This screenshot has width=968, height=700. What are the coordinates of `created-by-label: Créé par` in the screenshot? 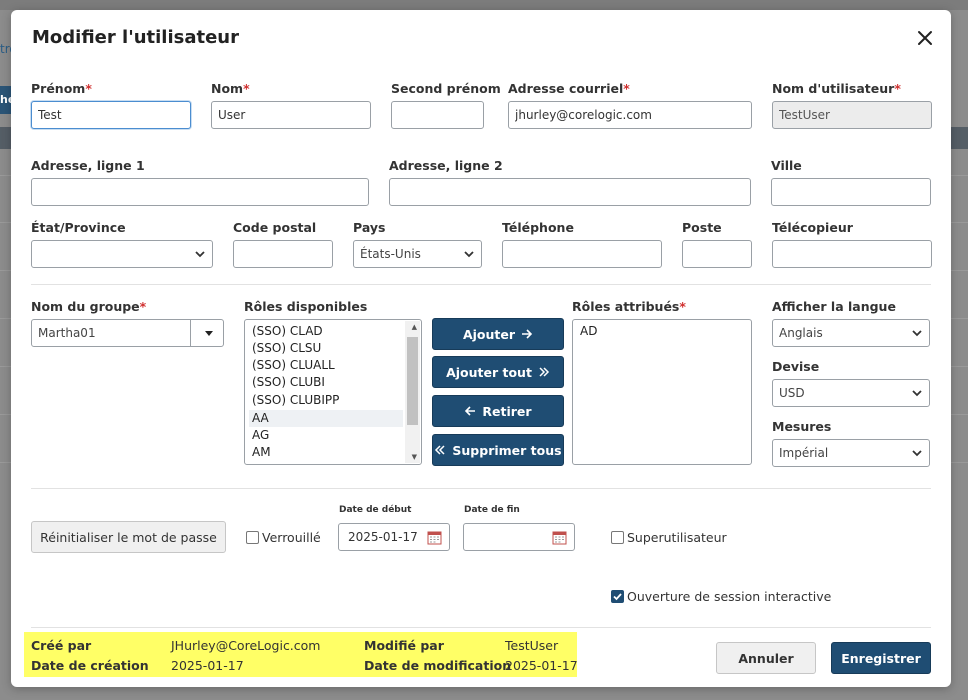 It's located at (61, 645).